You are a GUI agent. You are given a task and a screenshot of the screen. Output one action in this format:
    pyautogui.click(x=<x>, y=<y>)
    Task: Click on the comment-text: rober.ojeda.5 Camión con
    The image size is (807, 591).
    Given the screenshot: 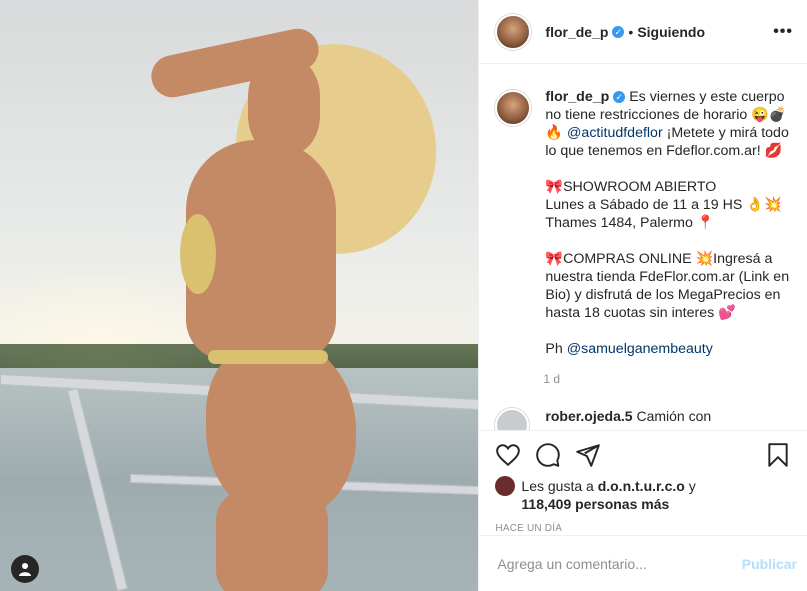 What is the action you would take?
    pyautogui.click(x=628, y=416)
    